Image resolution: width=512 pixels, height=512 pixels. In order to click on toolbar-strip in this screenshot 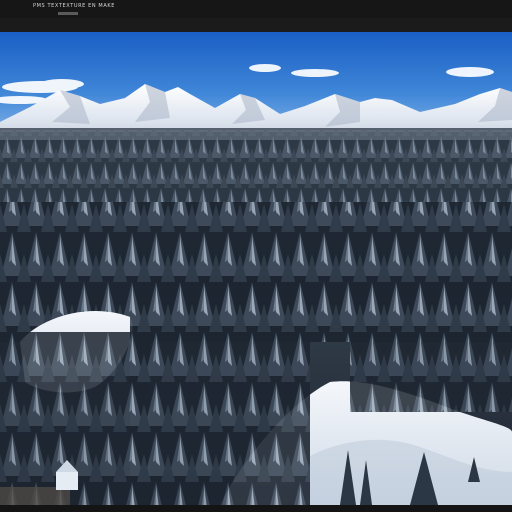, I will do `click(256, 25)`.